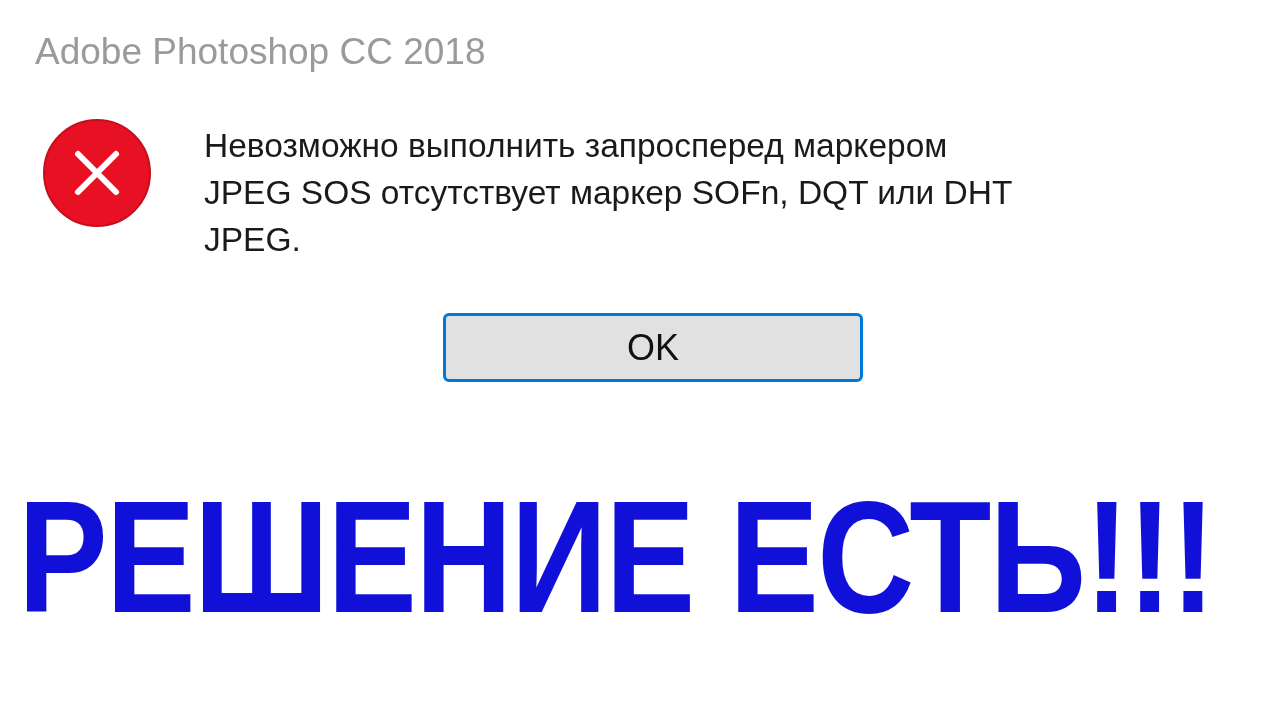 The height and width of the screenshot is (720, 1280). I want to click on error-icon, so click(97, 173).